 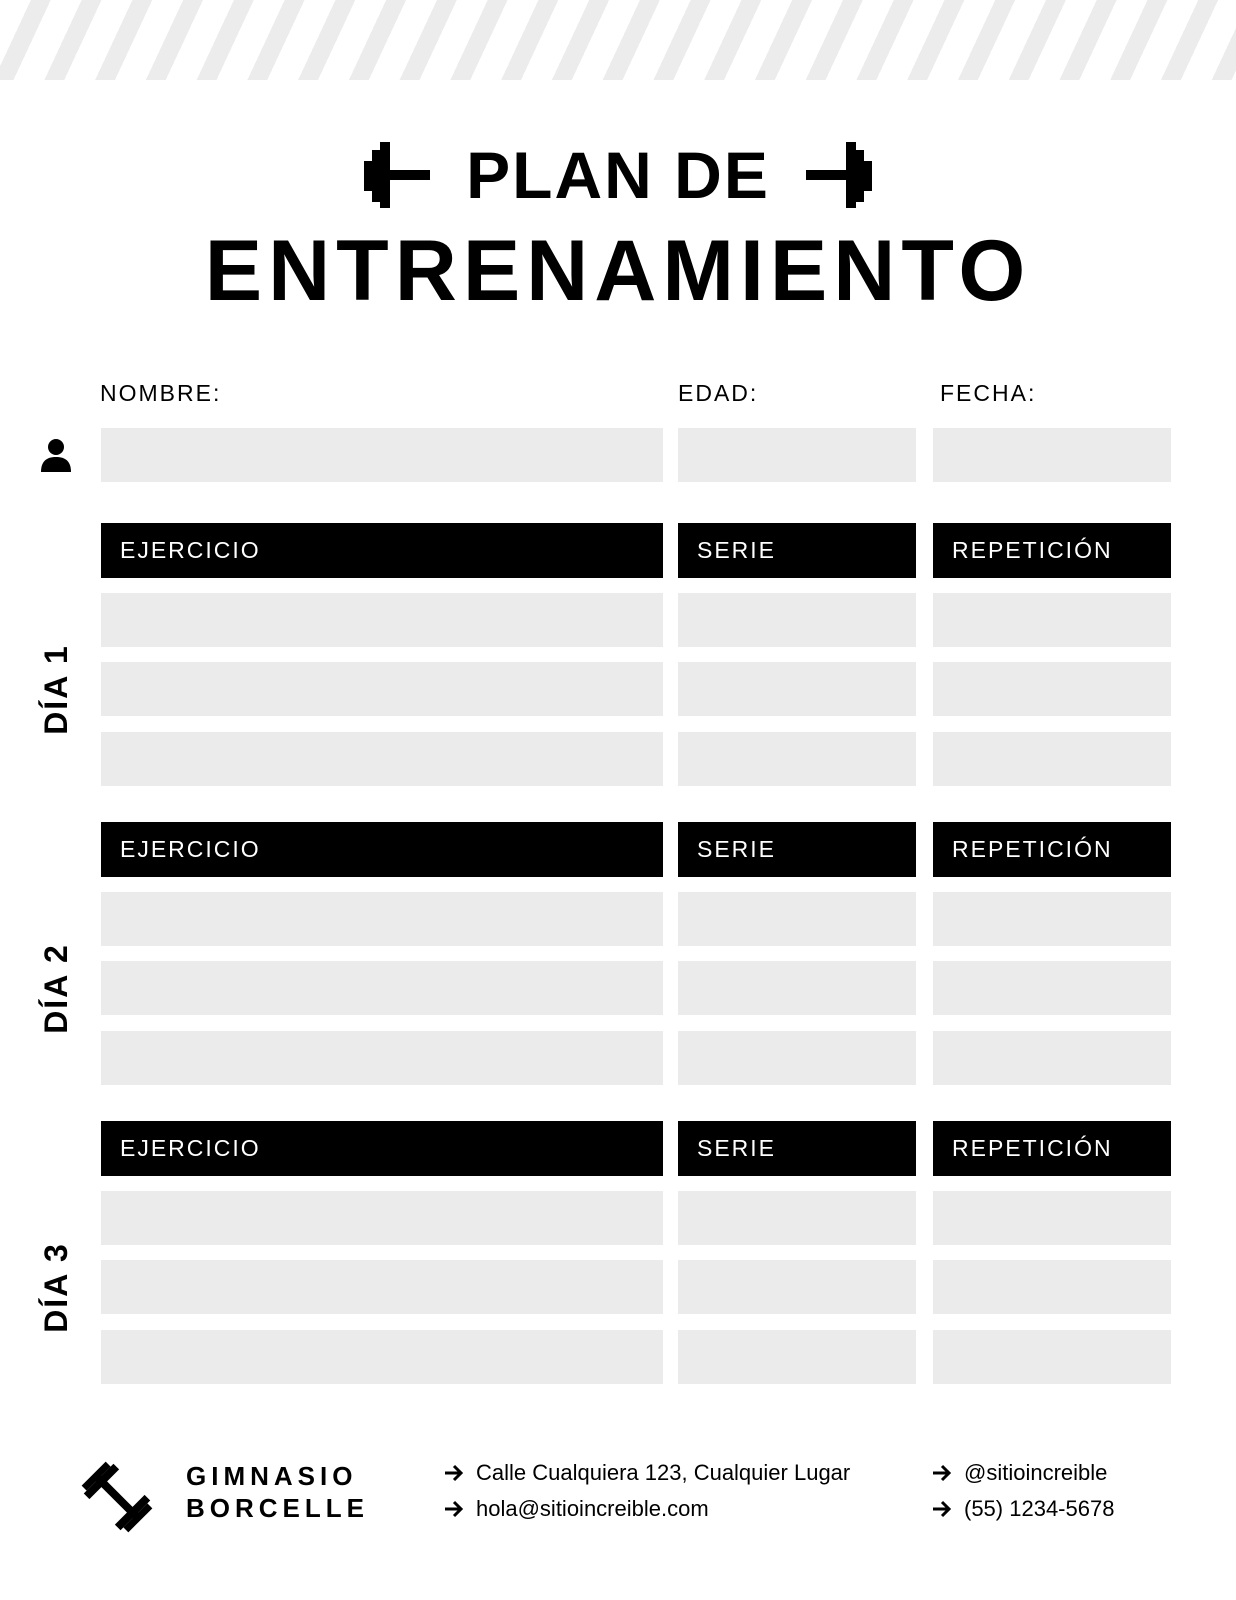 What do you see at coordinates (592, 1509) in the screenshot?
I see `email-text: hola@sitioincreible.com` at bounding box center [592, 1509].